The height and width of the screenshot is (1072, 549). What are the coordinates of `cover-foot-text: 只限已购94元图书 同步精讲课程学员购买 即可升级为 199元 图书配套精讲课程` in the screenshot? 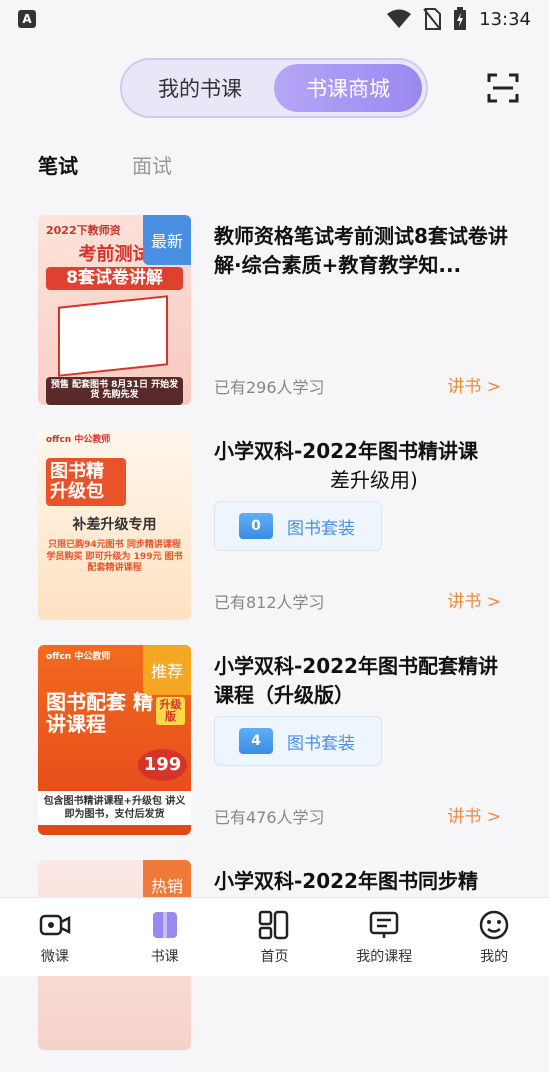 It's located at (114, 557).